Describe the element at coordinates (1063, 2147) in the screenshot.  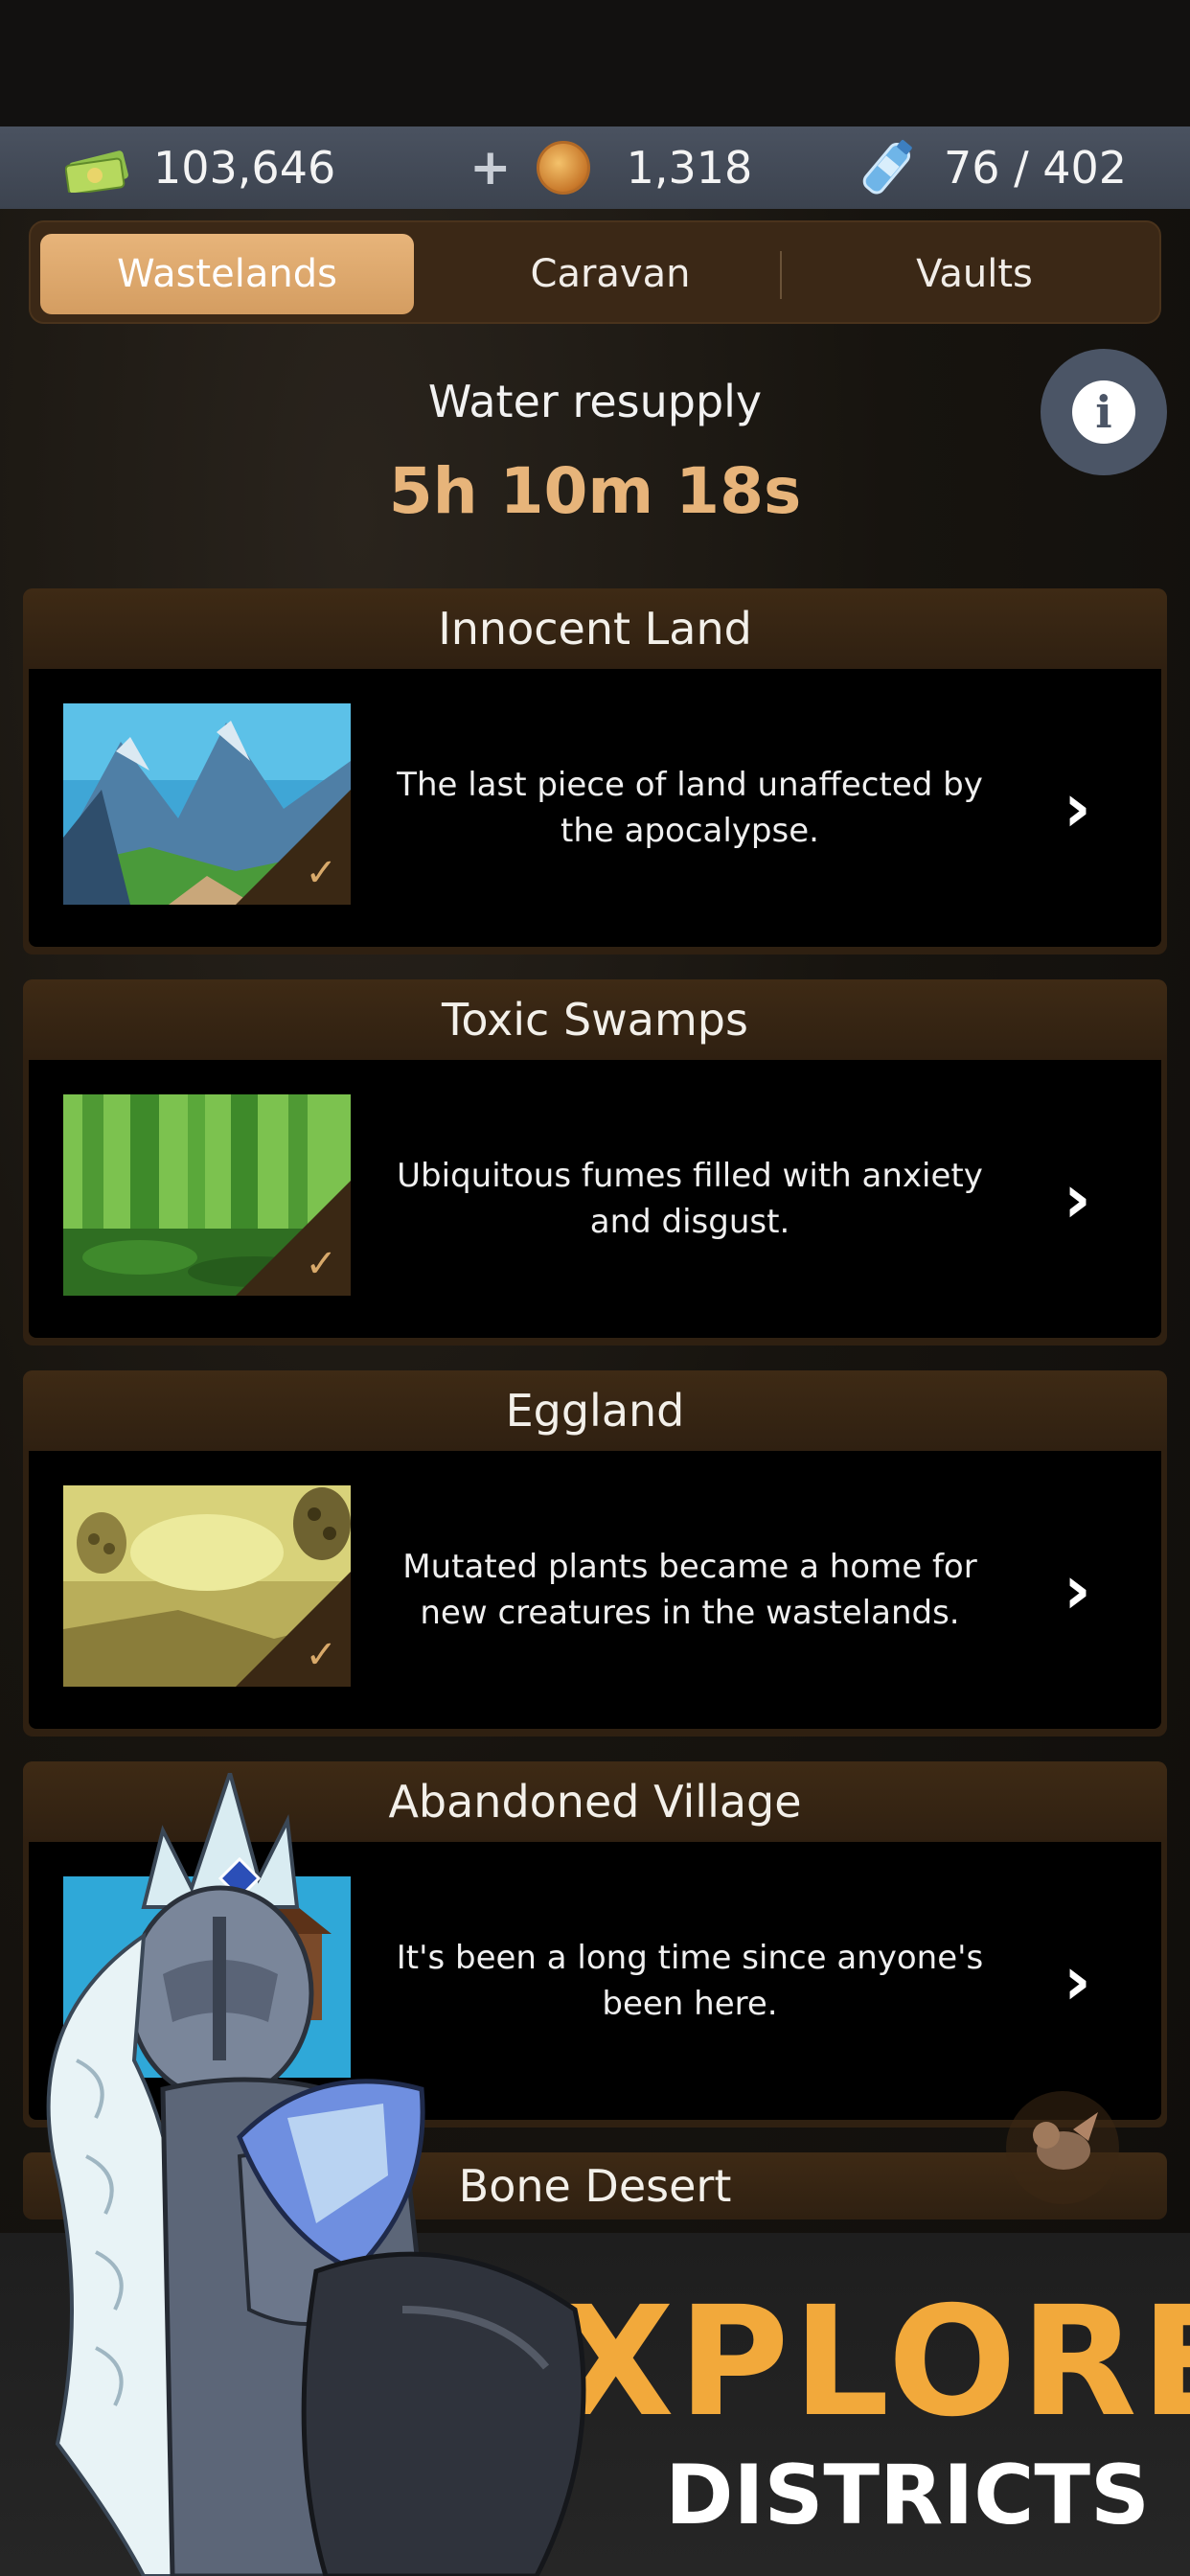
I see `creature-badge` at that location.